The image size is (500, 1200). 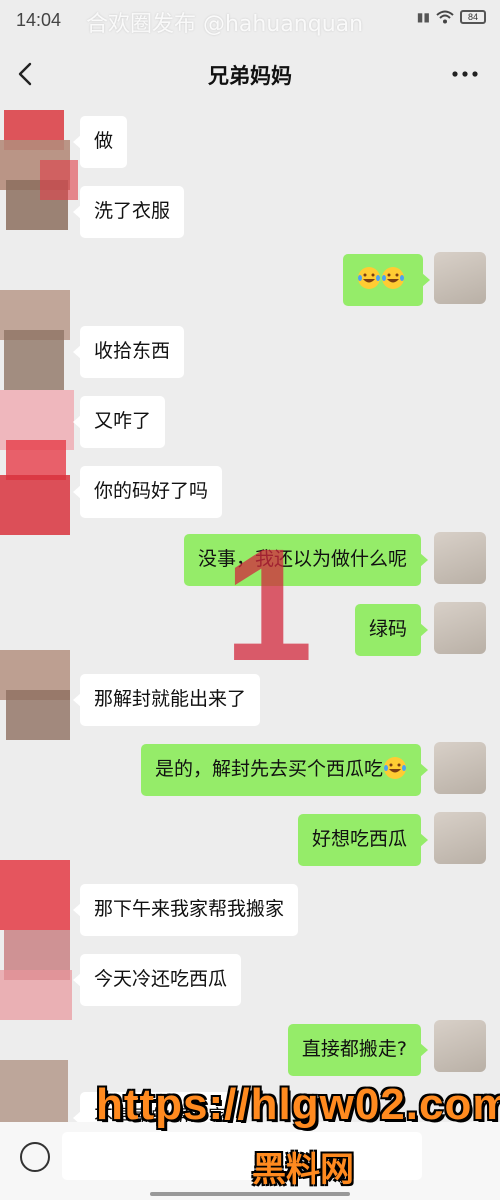 I want to click on message-bubble-self: 直接都搬走?, so click(x=358, y=1050).